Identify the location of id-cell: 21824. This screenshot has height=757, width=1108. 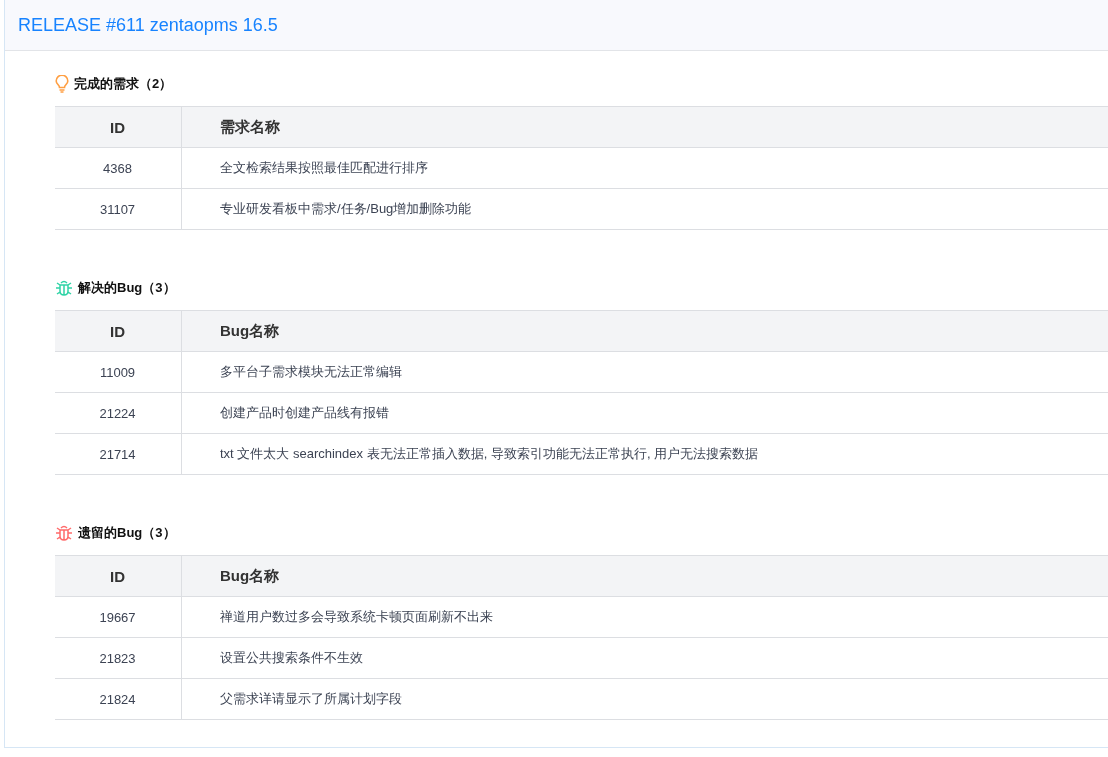
(118, 699).